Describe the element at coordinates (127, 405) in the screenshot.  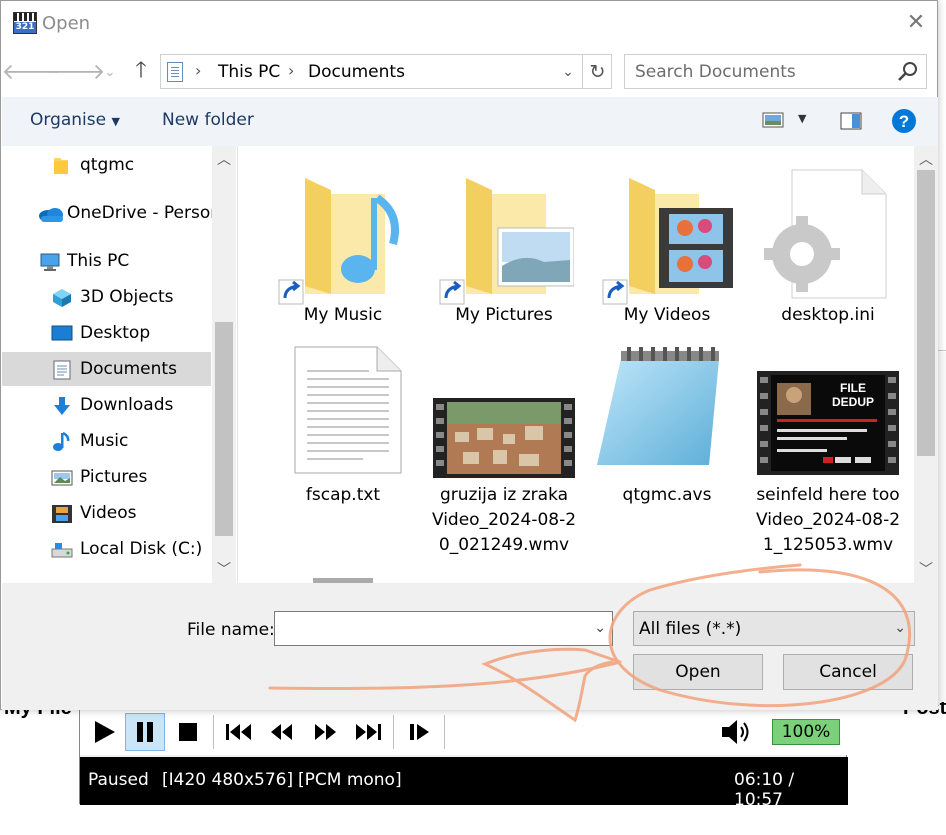
I see `nav-item-label: Downloads` at that location.